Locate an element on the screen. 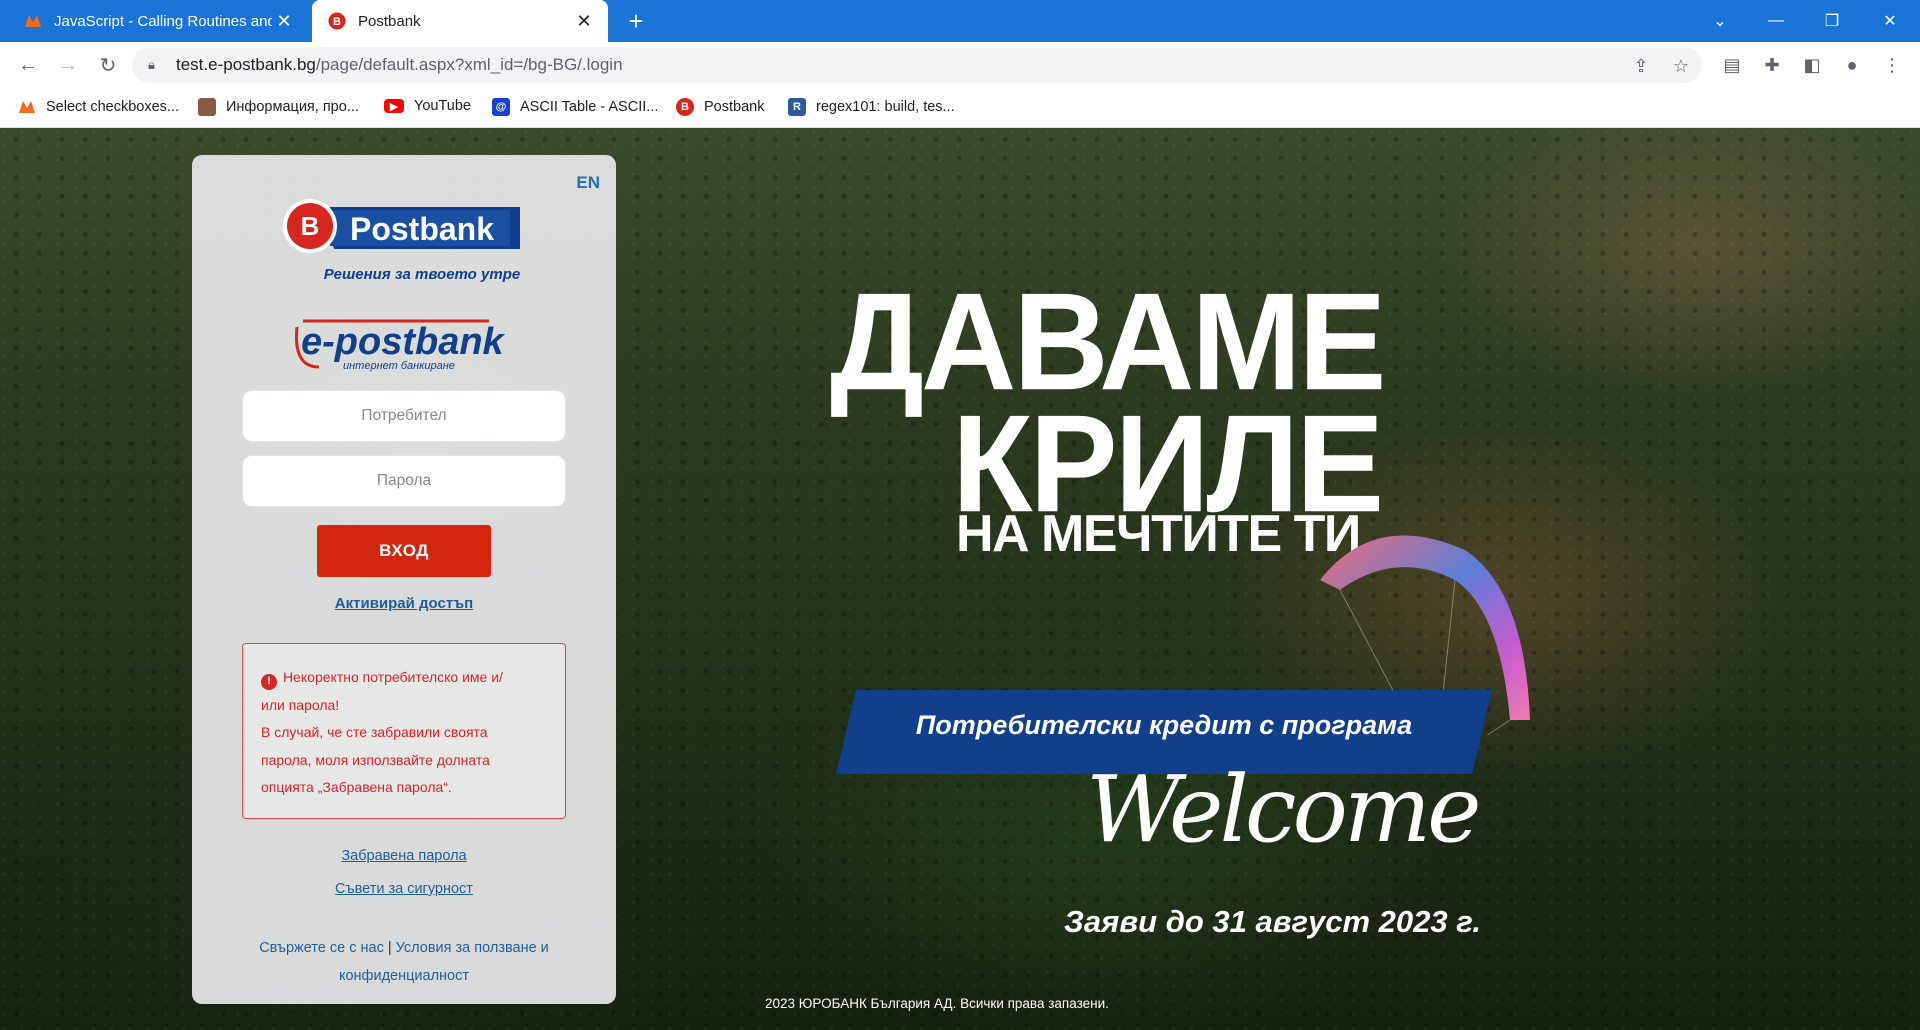 This screenshot has height=1030, width=1920. password-field: Парола is located at coordinates (404, 481).